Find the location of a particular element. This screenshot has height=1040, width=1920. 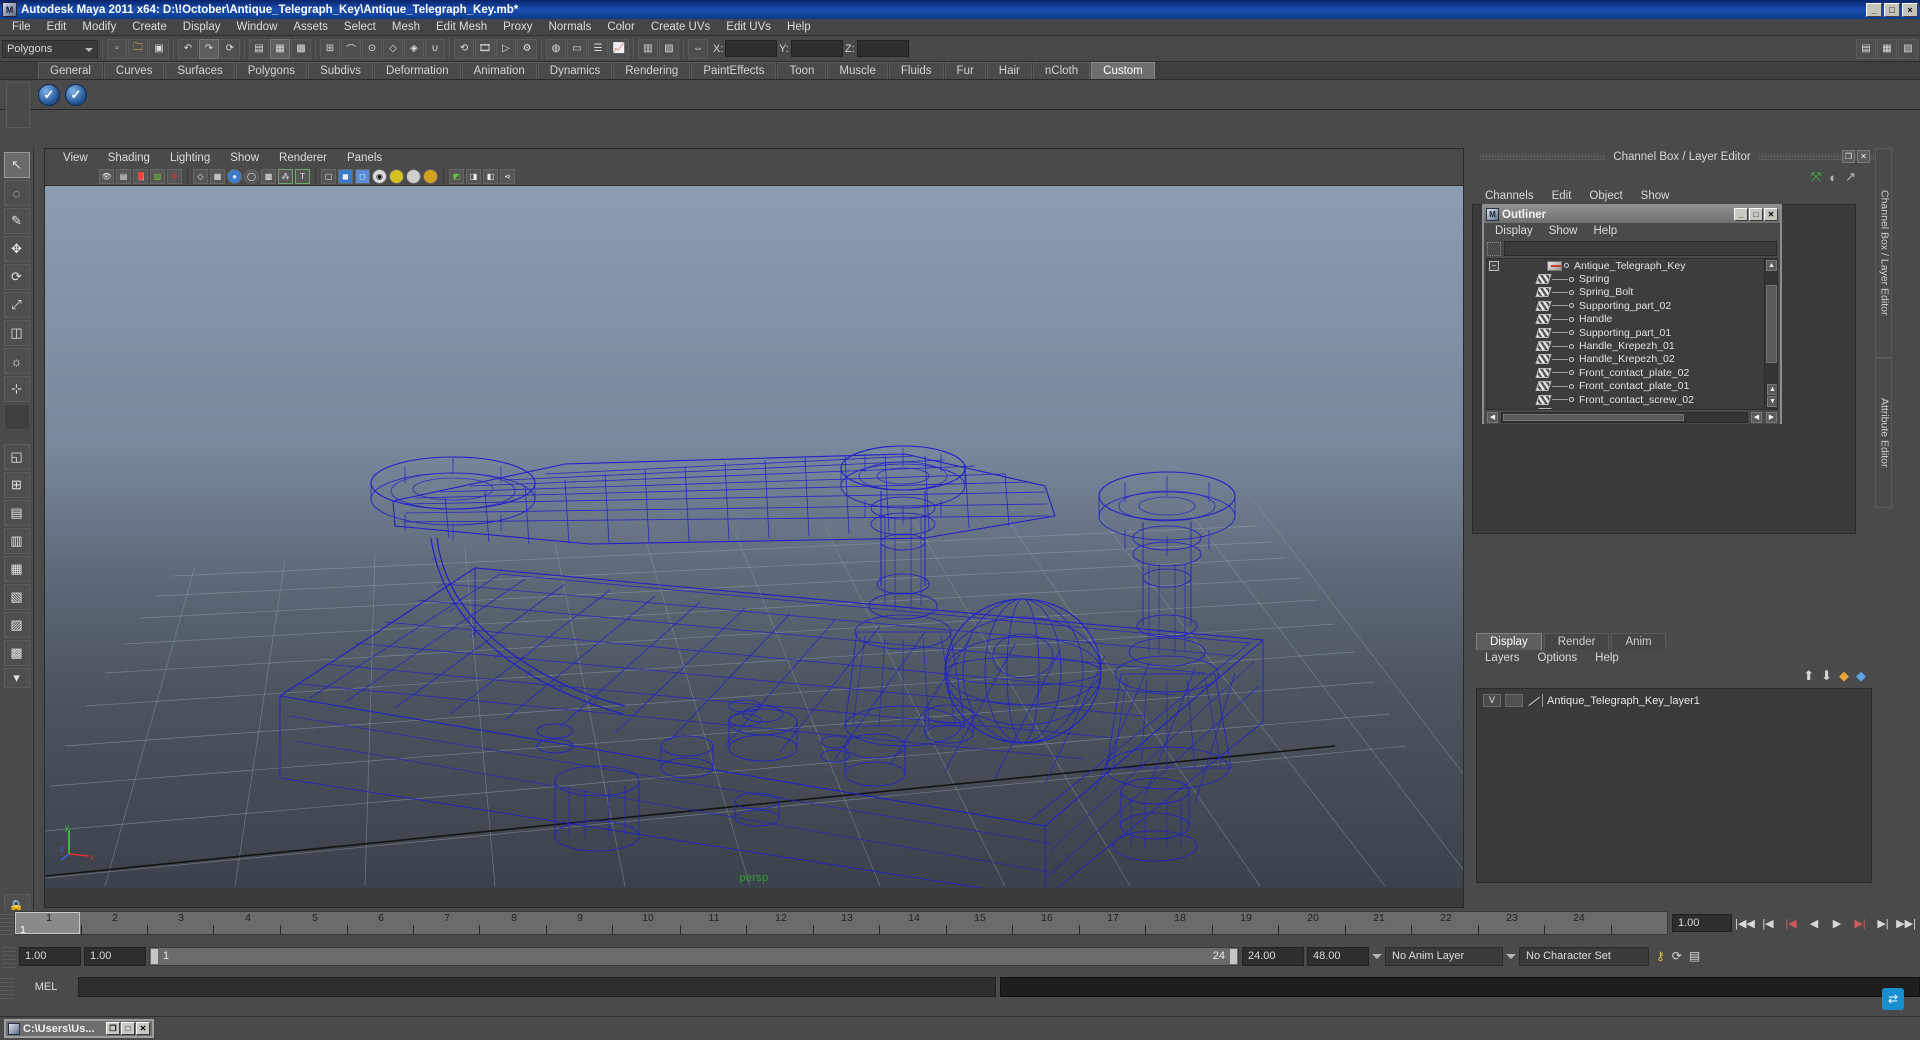

outliner-row-handle: Handle is located at coordinates (1625, 319).